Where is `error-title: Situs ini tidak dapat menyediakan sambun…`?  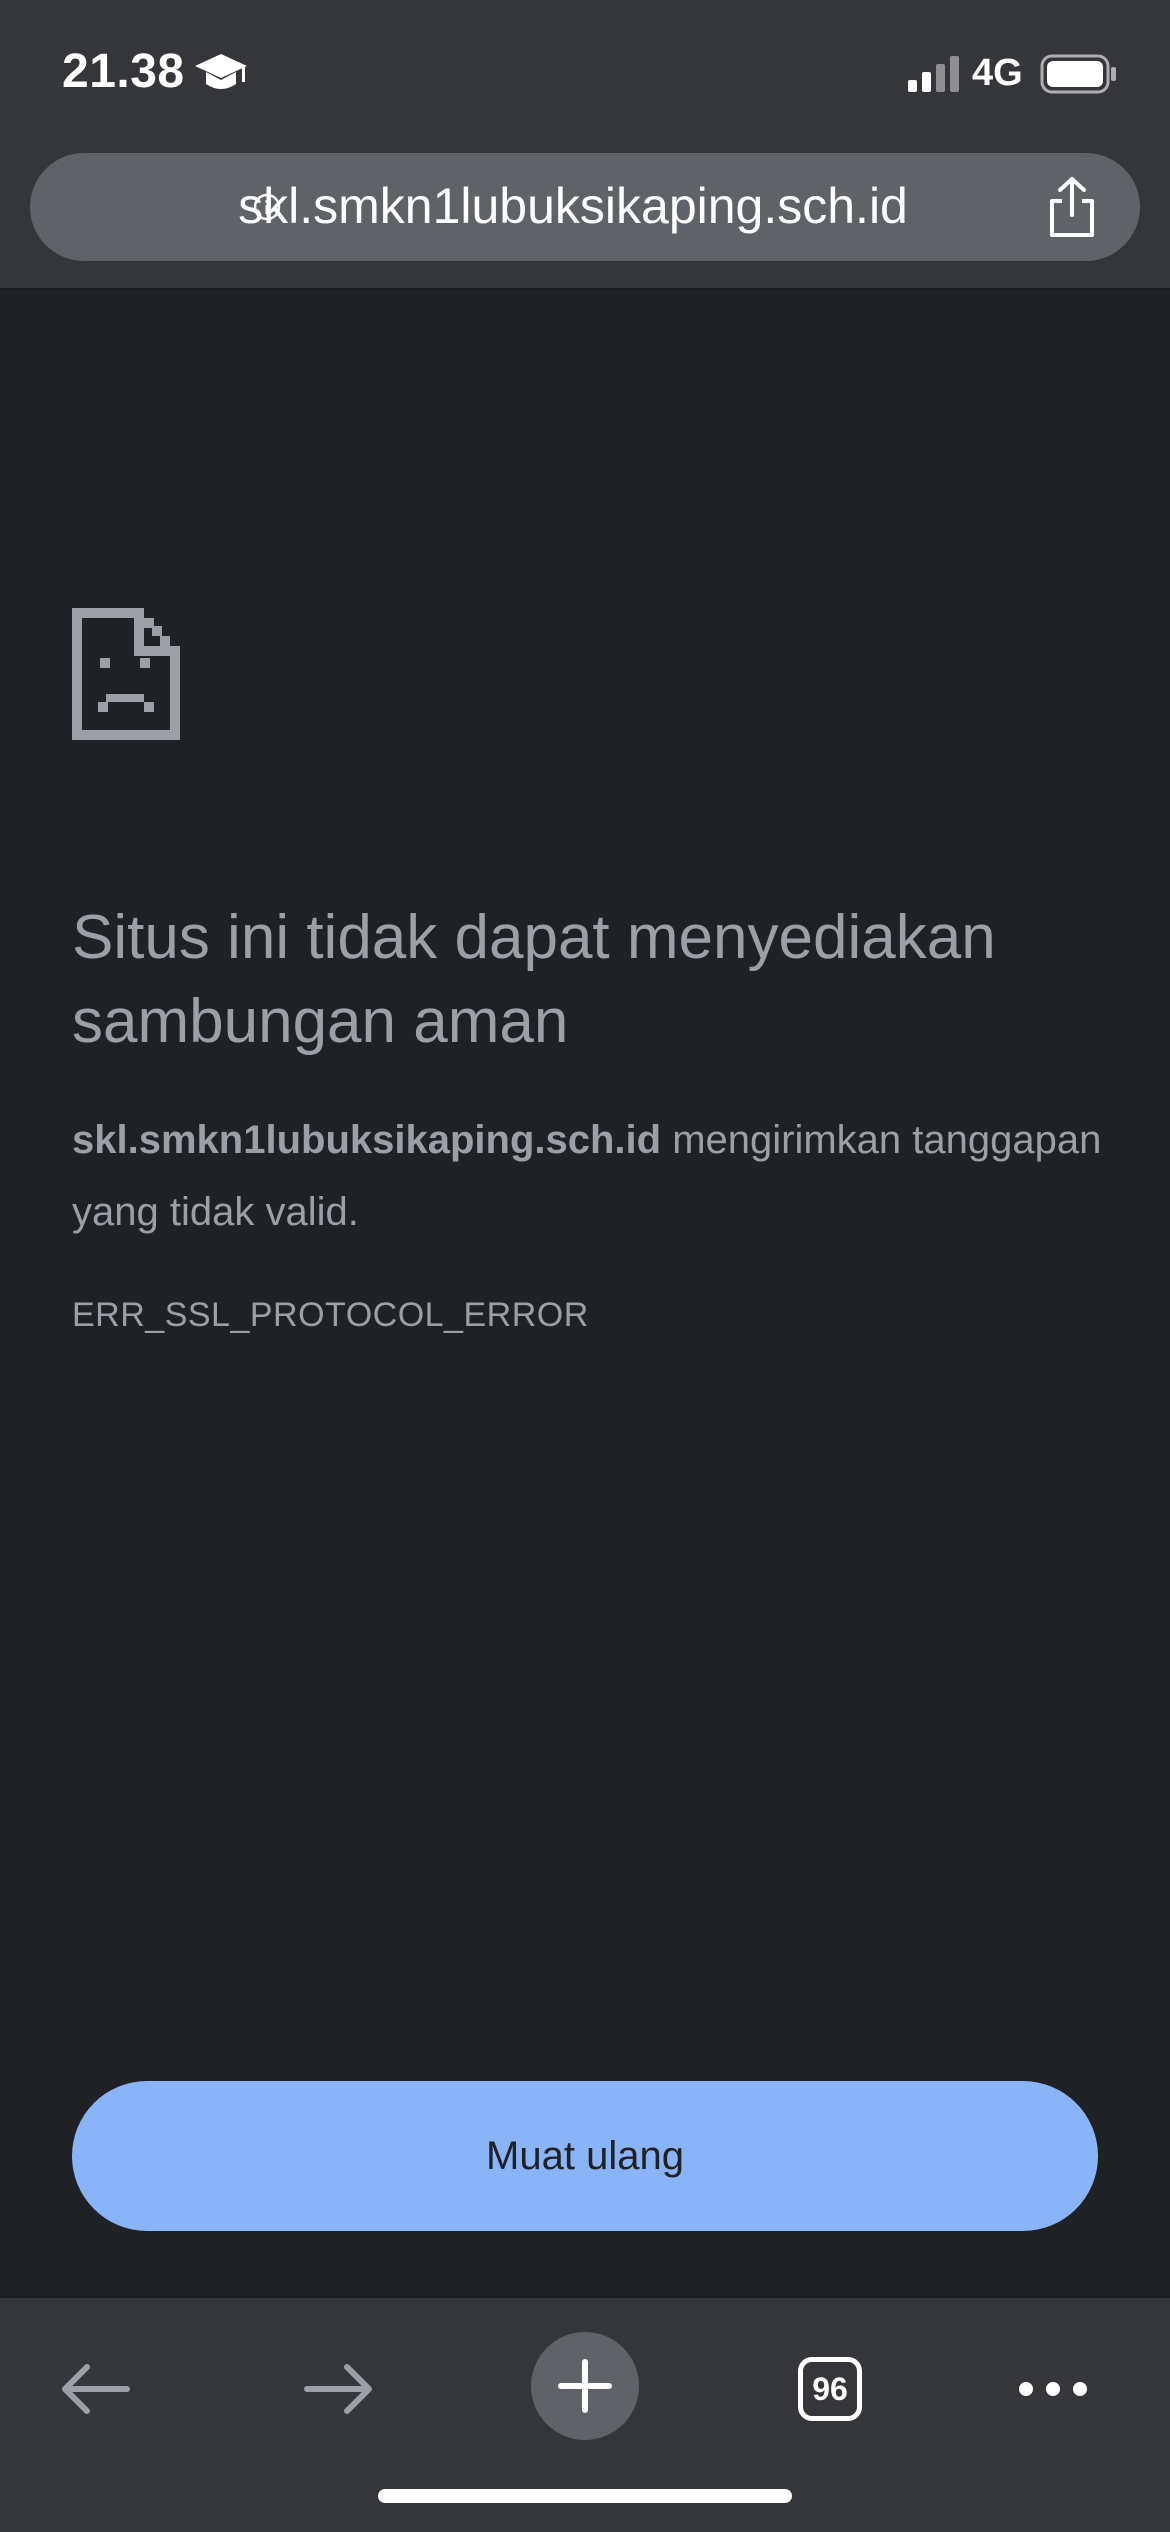 error-title: Situs ini tidak dapat menyediakan sambun… is located at coordinates (534, 979).